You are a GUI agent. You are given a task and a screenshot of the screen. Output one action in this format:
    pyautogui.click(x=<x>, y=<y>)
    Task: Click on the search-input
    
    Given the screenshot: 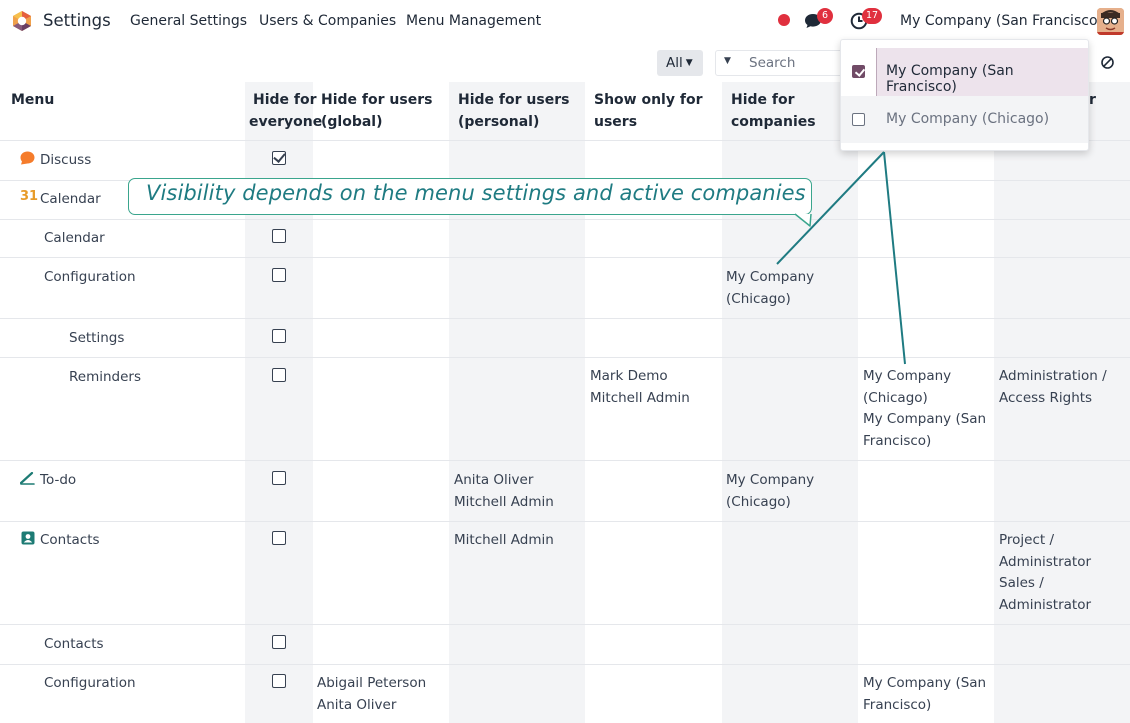 What is the action you would take?
    pyautogui.click(x=794, y=63)
    